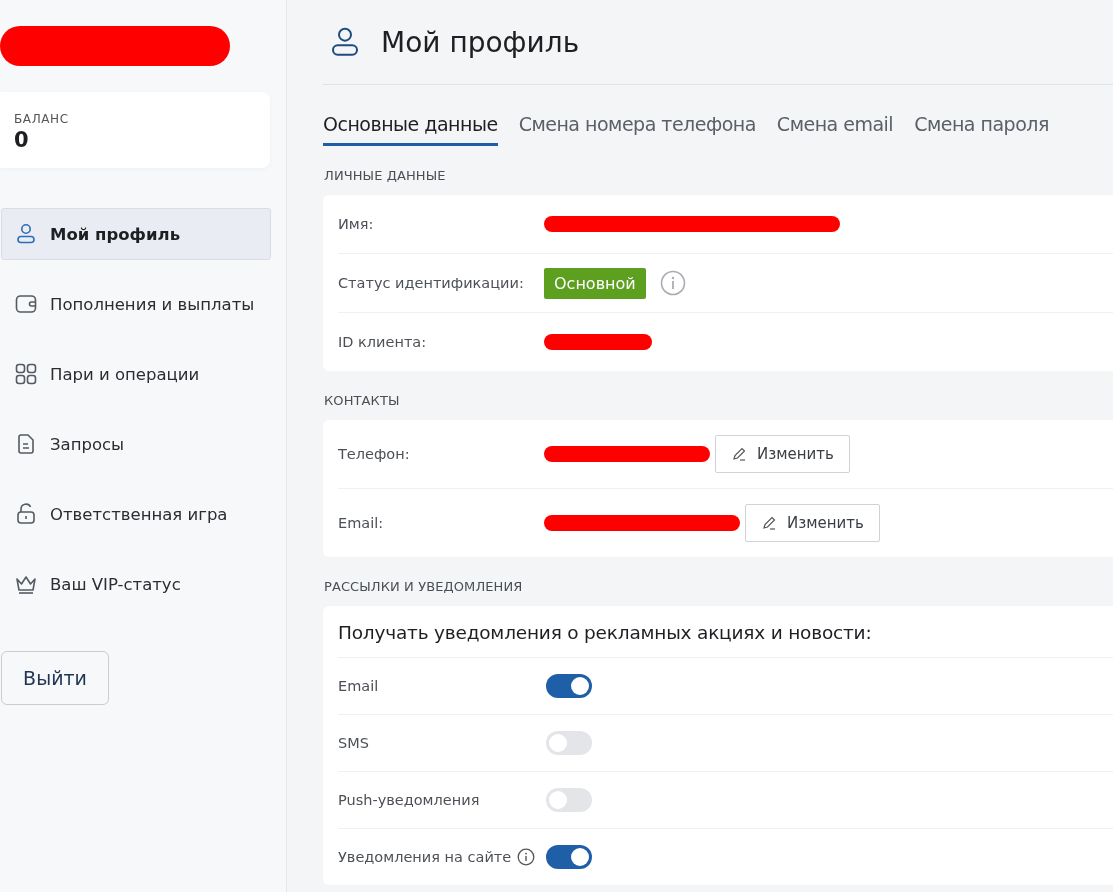  Describe the element at coordinates (353, 743) in the screenshot. I see `toggle-label: SMS` at that location.